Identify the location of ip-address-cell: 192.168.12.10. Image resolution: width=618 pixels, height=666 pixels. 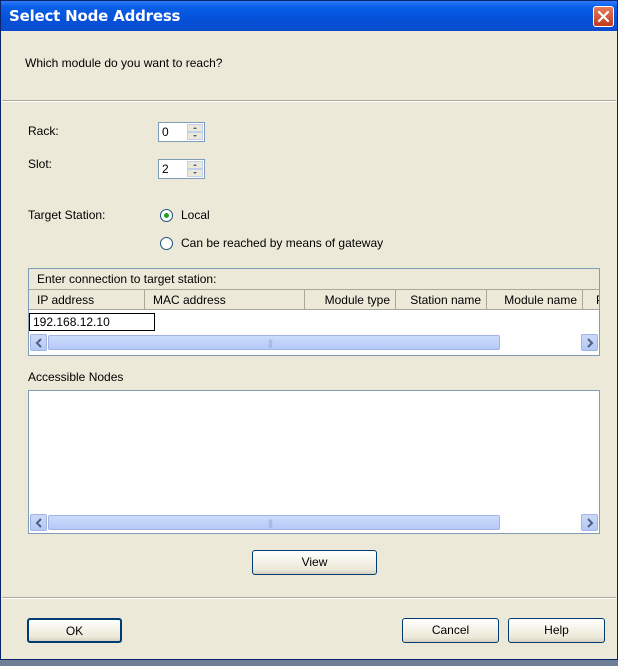
(92, 322).